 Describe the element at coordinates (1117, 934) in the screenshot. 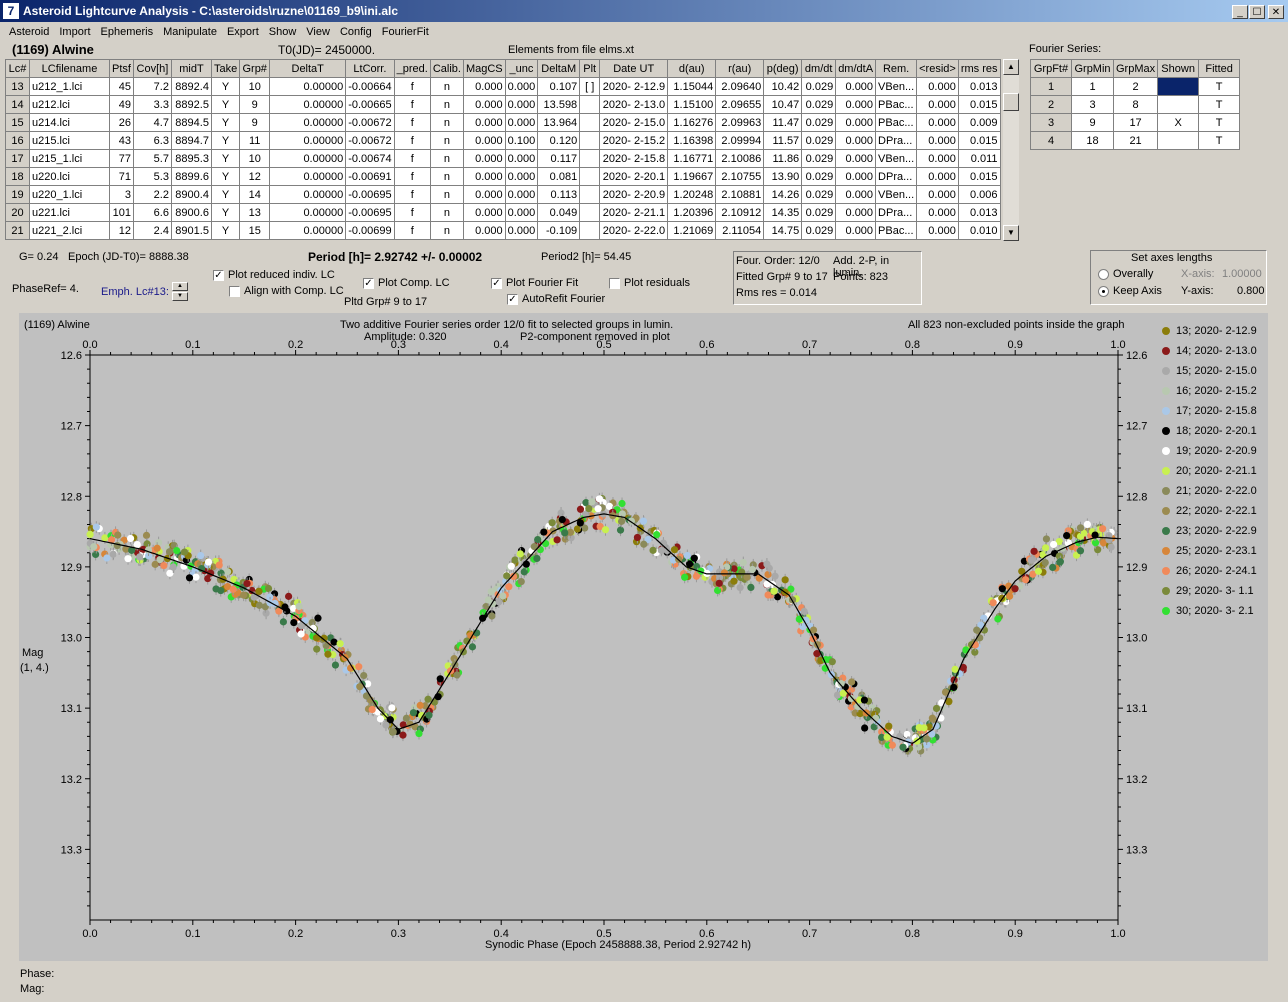

I see `x-tick-label: 1.0` at that location.